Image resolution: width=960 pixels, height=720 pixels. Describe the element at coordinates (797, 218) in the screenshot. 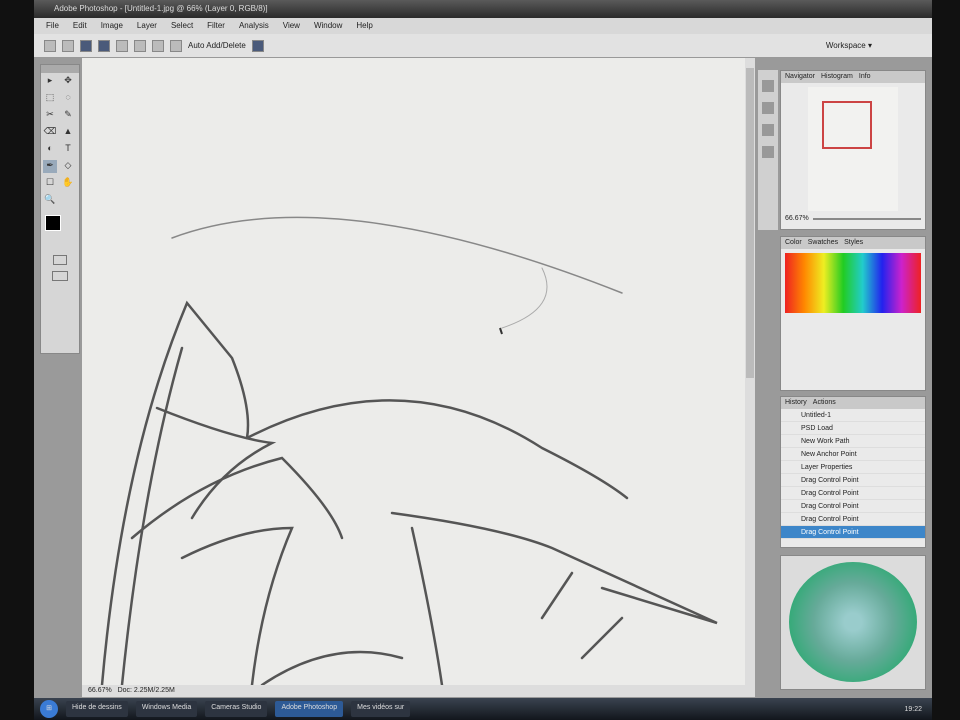

I see `navigator-zoom: 66.67%` at that location.